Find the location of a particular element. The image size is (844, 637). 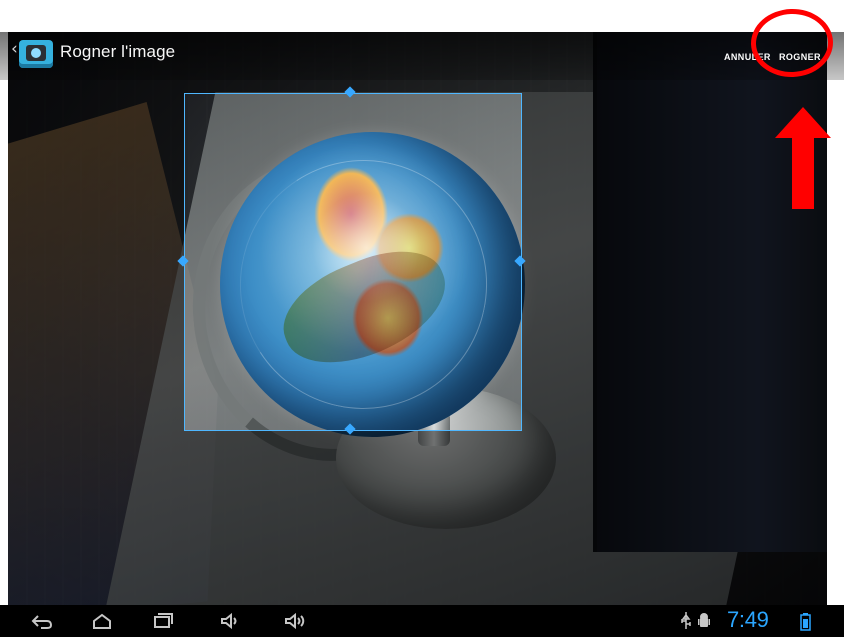

home-icon is located at coordinates (102, 621).